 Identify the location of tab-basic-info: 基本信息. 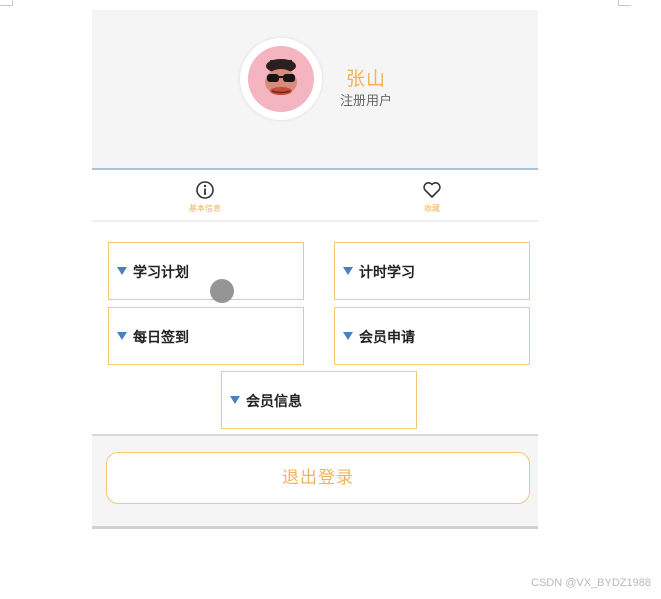
(205, 195).